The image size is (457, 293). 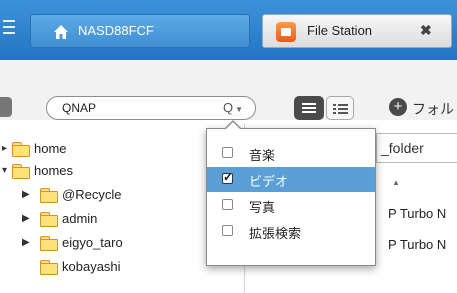 What do you see at coordinates (54, 170) in the screenshot?
I see `tree-item-label: homes` at bounding box center [54, 170].